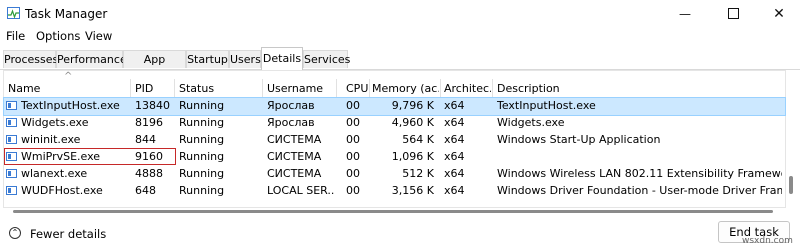  What do you see at coordinates (152, 105) in the screenshot?
I see `cell-pid: 13840` at bounding box center [152, 105].